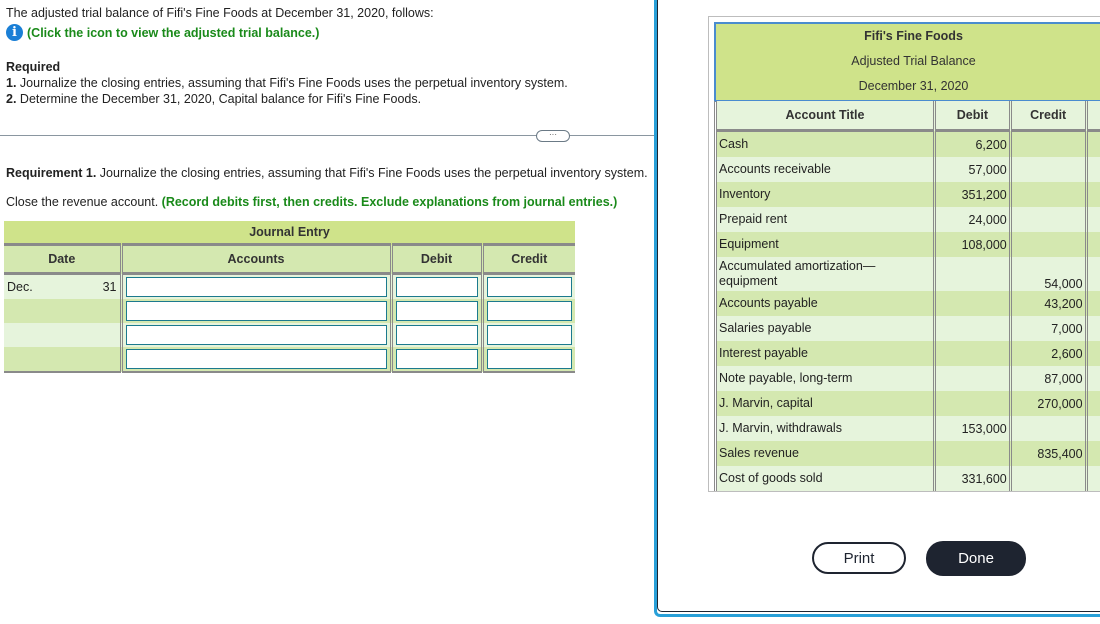 The width and height of the screenshot is (1100, 624). What do you see at coordinates (913, 36) in the screenshot?
I see `company-name: Fifi's Fine Foods` at bounding box center [913, 36].